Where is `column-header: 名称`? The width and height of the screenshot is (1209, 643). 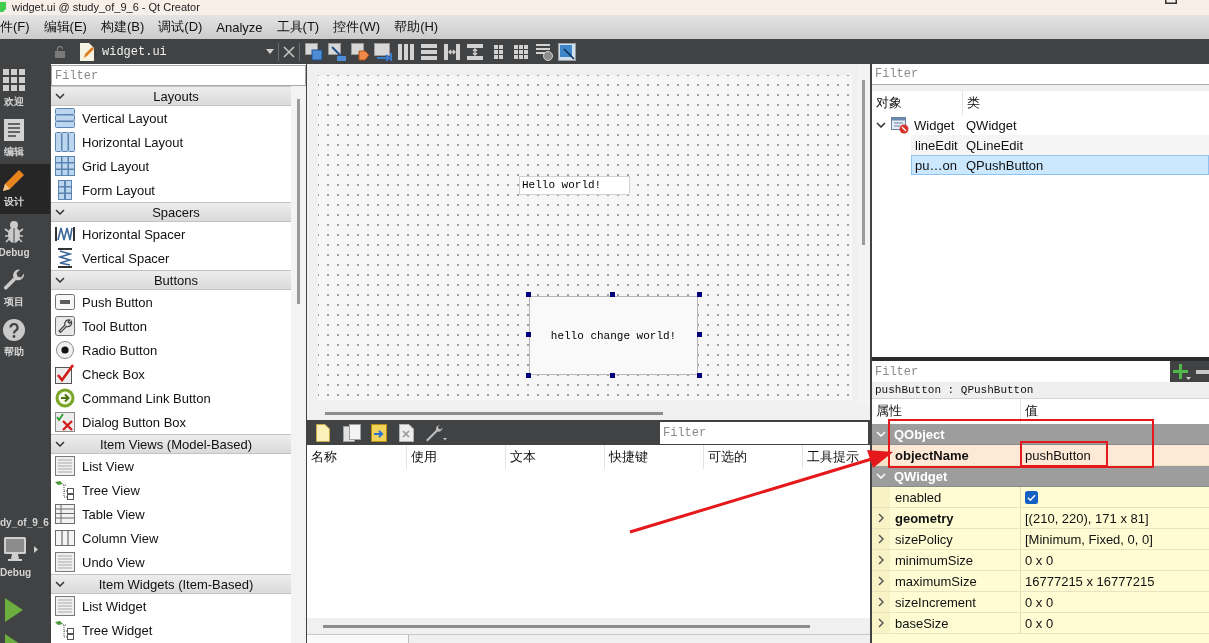
column-header: 名称 is located at coordinates (356, 457).